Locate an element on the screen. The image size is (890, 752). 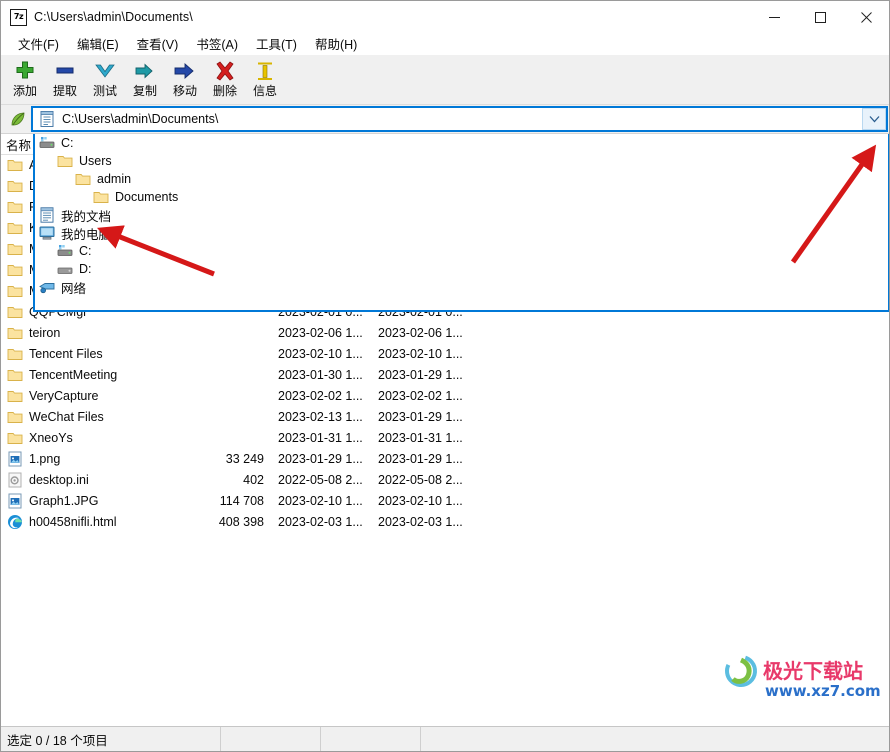
file-name-label: WeChat Files is located at coordinates (66, 416).